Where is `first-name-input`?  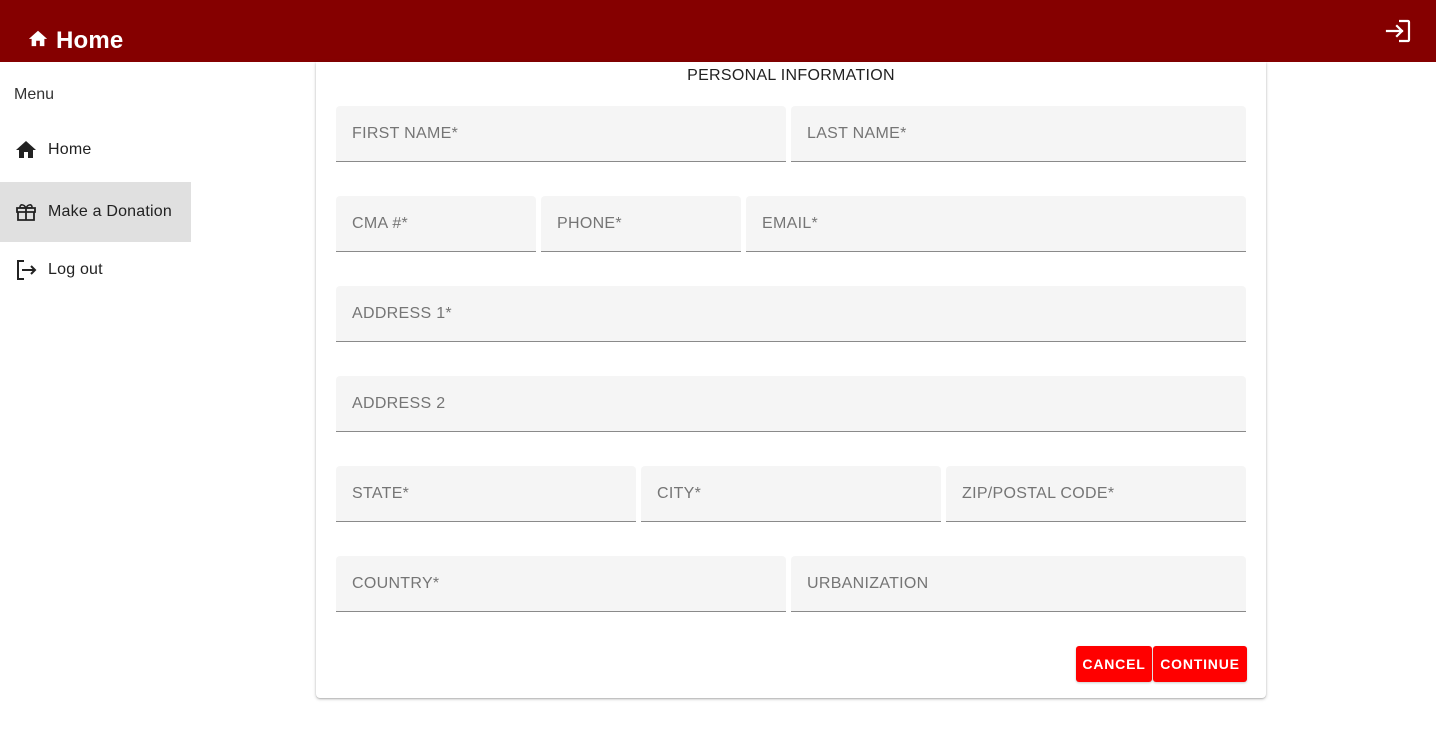
first-name-input is located at coordinates (561, 133).